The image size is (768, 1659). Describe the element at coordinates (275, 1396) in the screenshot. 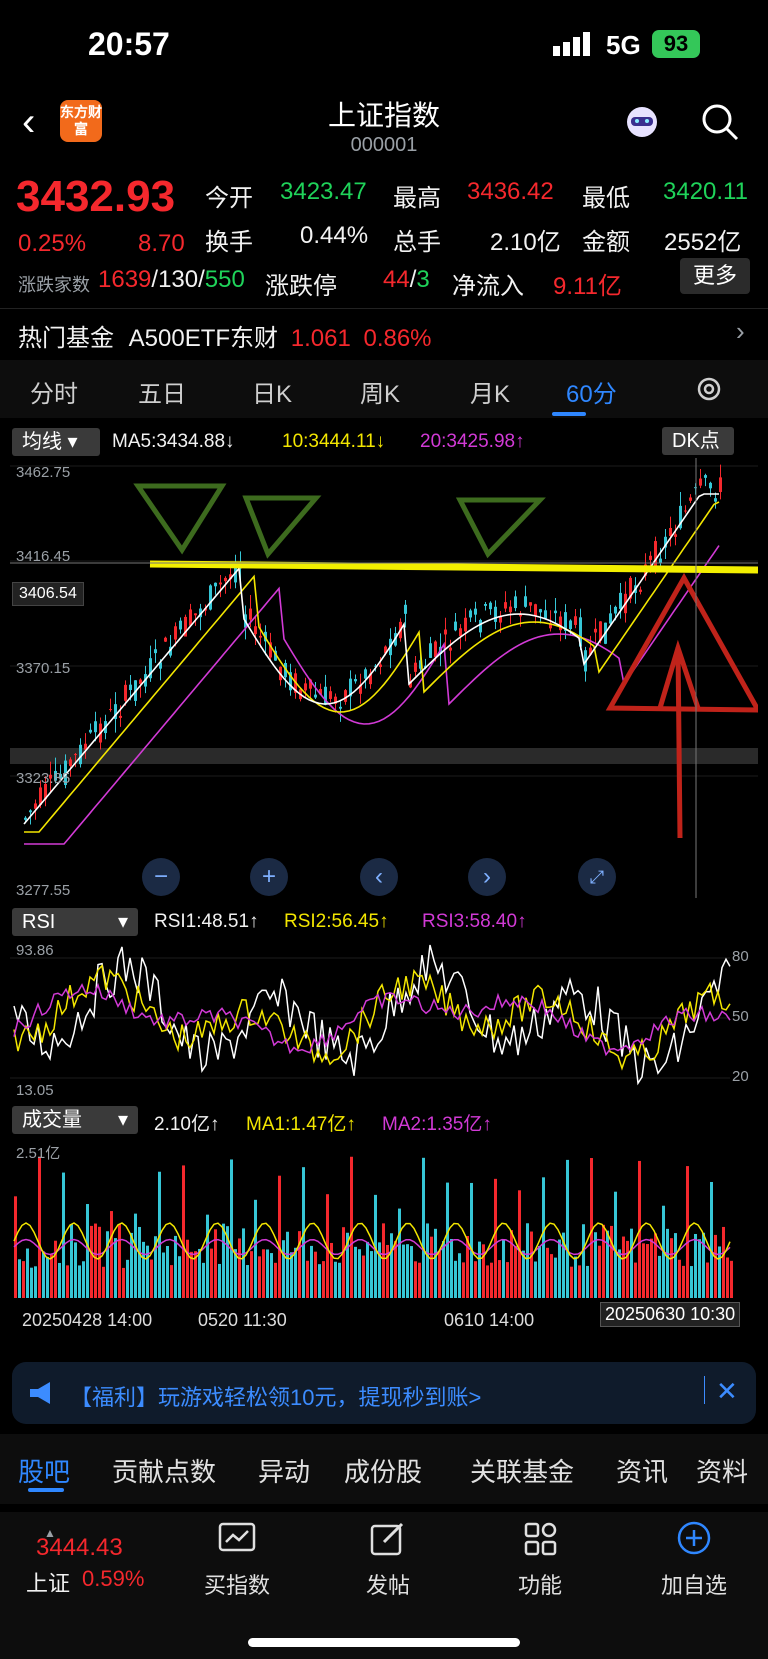

I see `promo-text: 【福利】玩游戏轻松领10元，提现秒到账>` at that location.